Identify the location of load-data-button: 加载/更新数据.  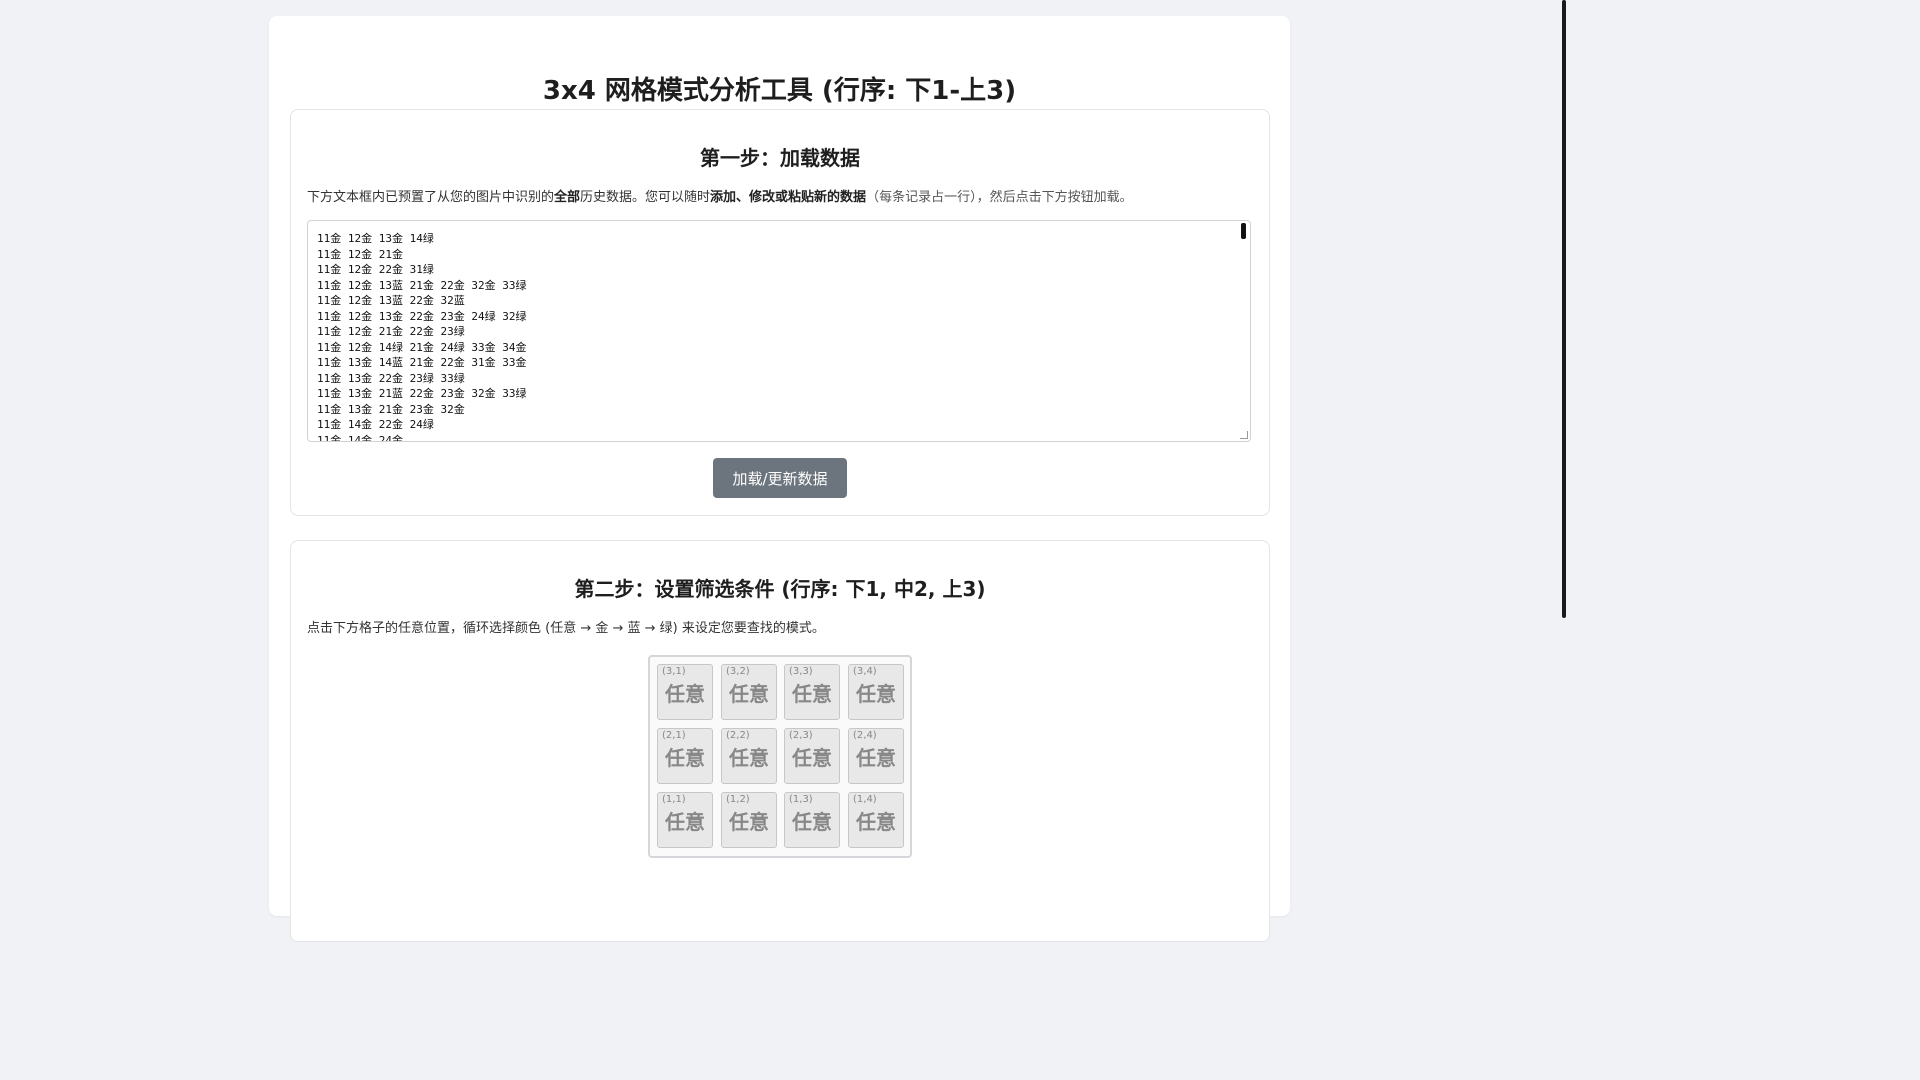
(780, 478).